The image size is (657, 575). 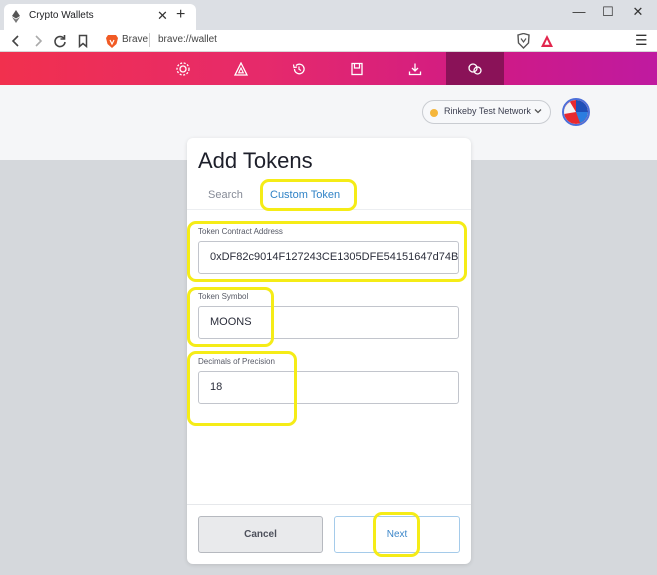 What do you see at coordinates (638, 12) in the screenshot?
I see `close-window-icon: ✕` at bounding box center [638, 12].